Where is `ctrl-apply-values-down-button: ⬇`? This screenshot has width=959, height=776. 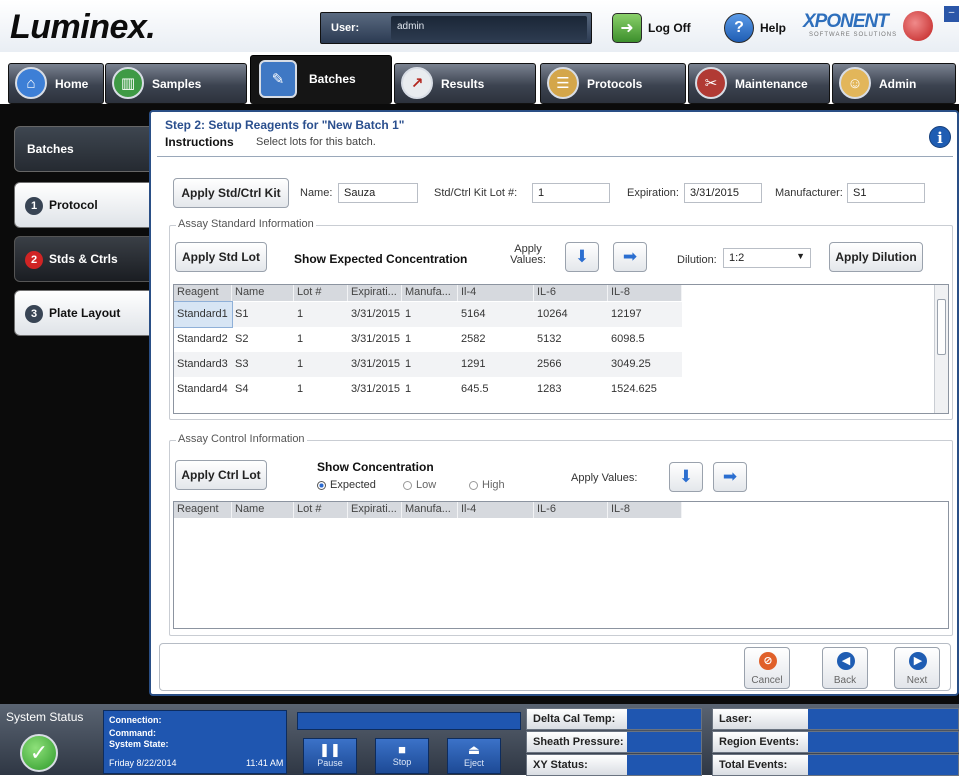
ctrl-apply-values-down-button: ⬇ is located at coordinates (686, 477).